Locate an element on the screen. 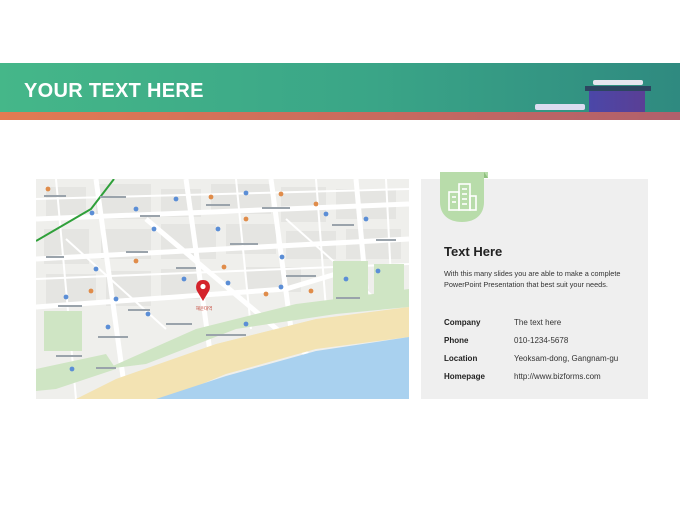  phone-label: Phone is located at coordinates (456, 340).